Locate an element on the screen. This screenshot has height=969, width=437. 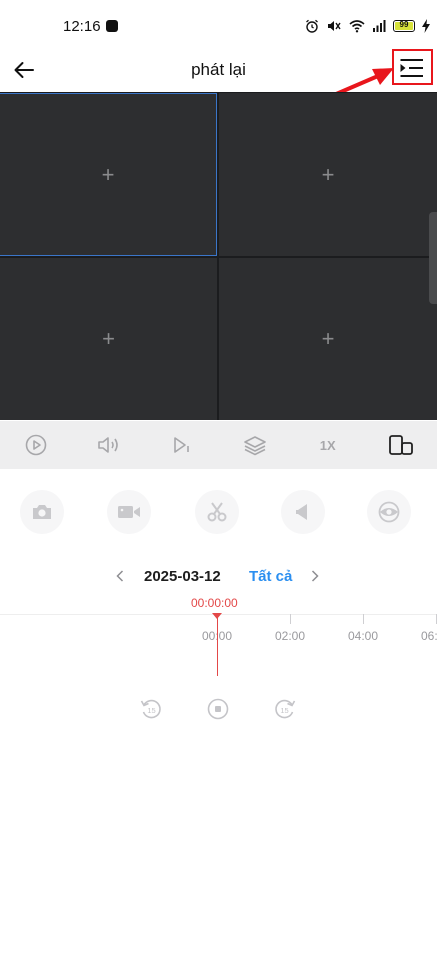
layers-icon is located at coordinates (255, 446).